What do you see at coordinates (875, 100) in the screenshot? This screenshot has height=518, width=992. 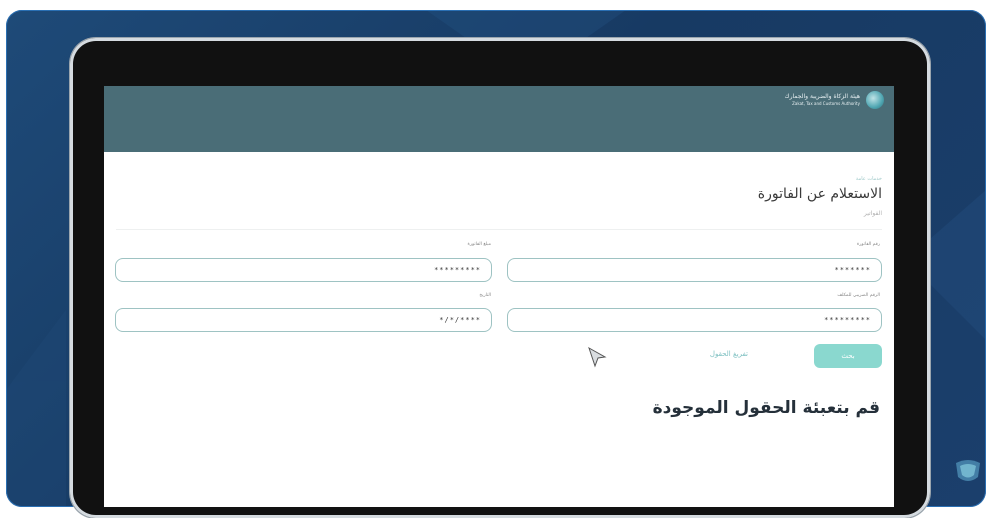 I see `logo-emblem-icon` at bounding box center [875, 100].